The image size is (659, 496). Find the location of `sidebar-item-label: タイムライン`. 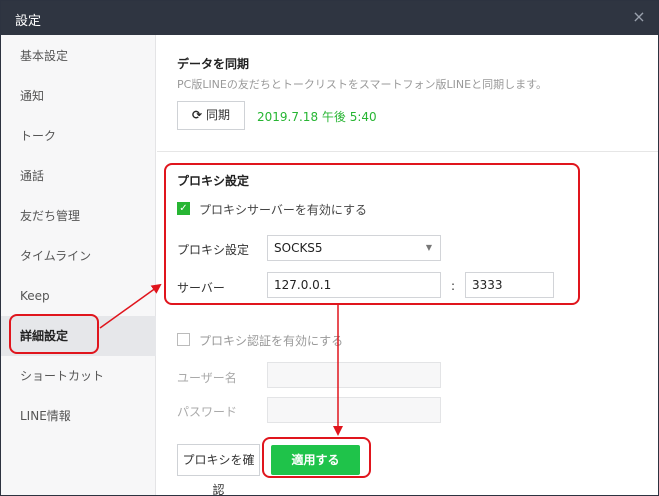

sidebar-item-label: タイムライン is located at coordinates (56, 256).